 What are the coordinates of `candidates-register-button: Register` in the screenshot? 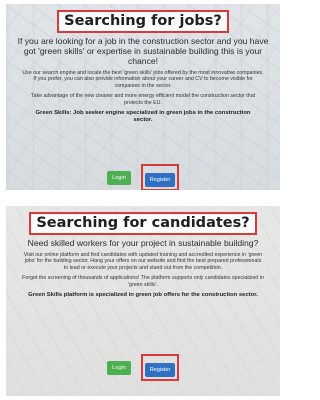 It's located at (160, 370).